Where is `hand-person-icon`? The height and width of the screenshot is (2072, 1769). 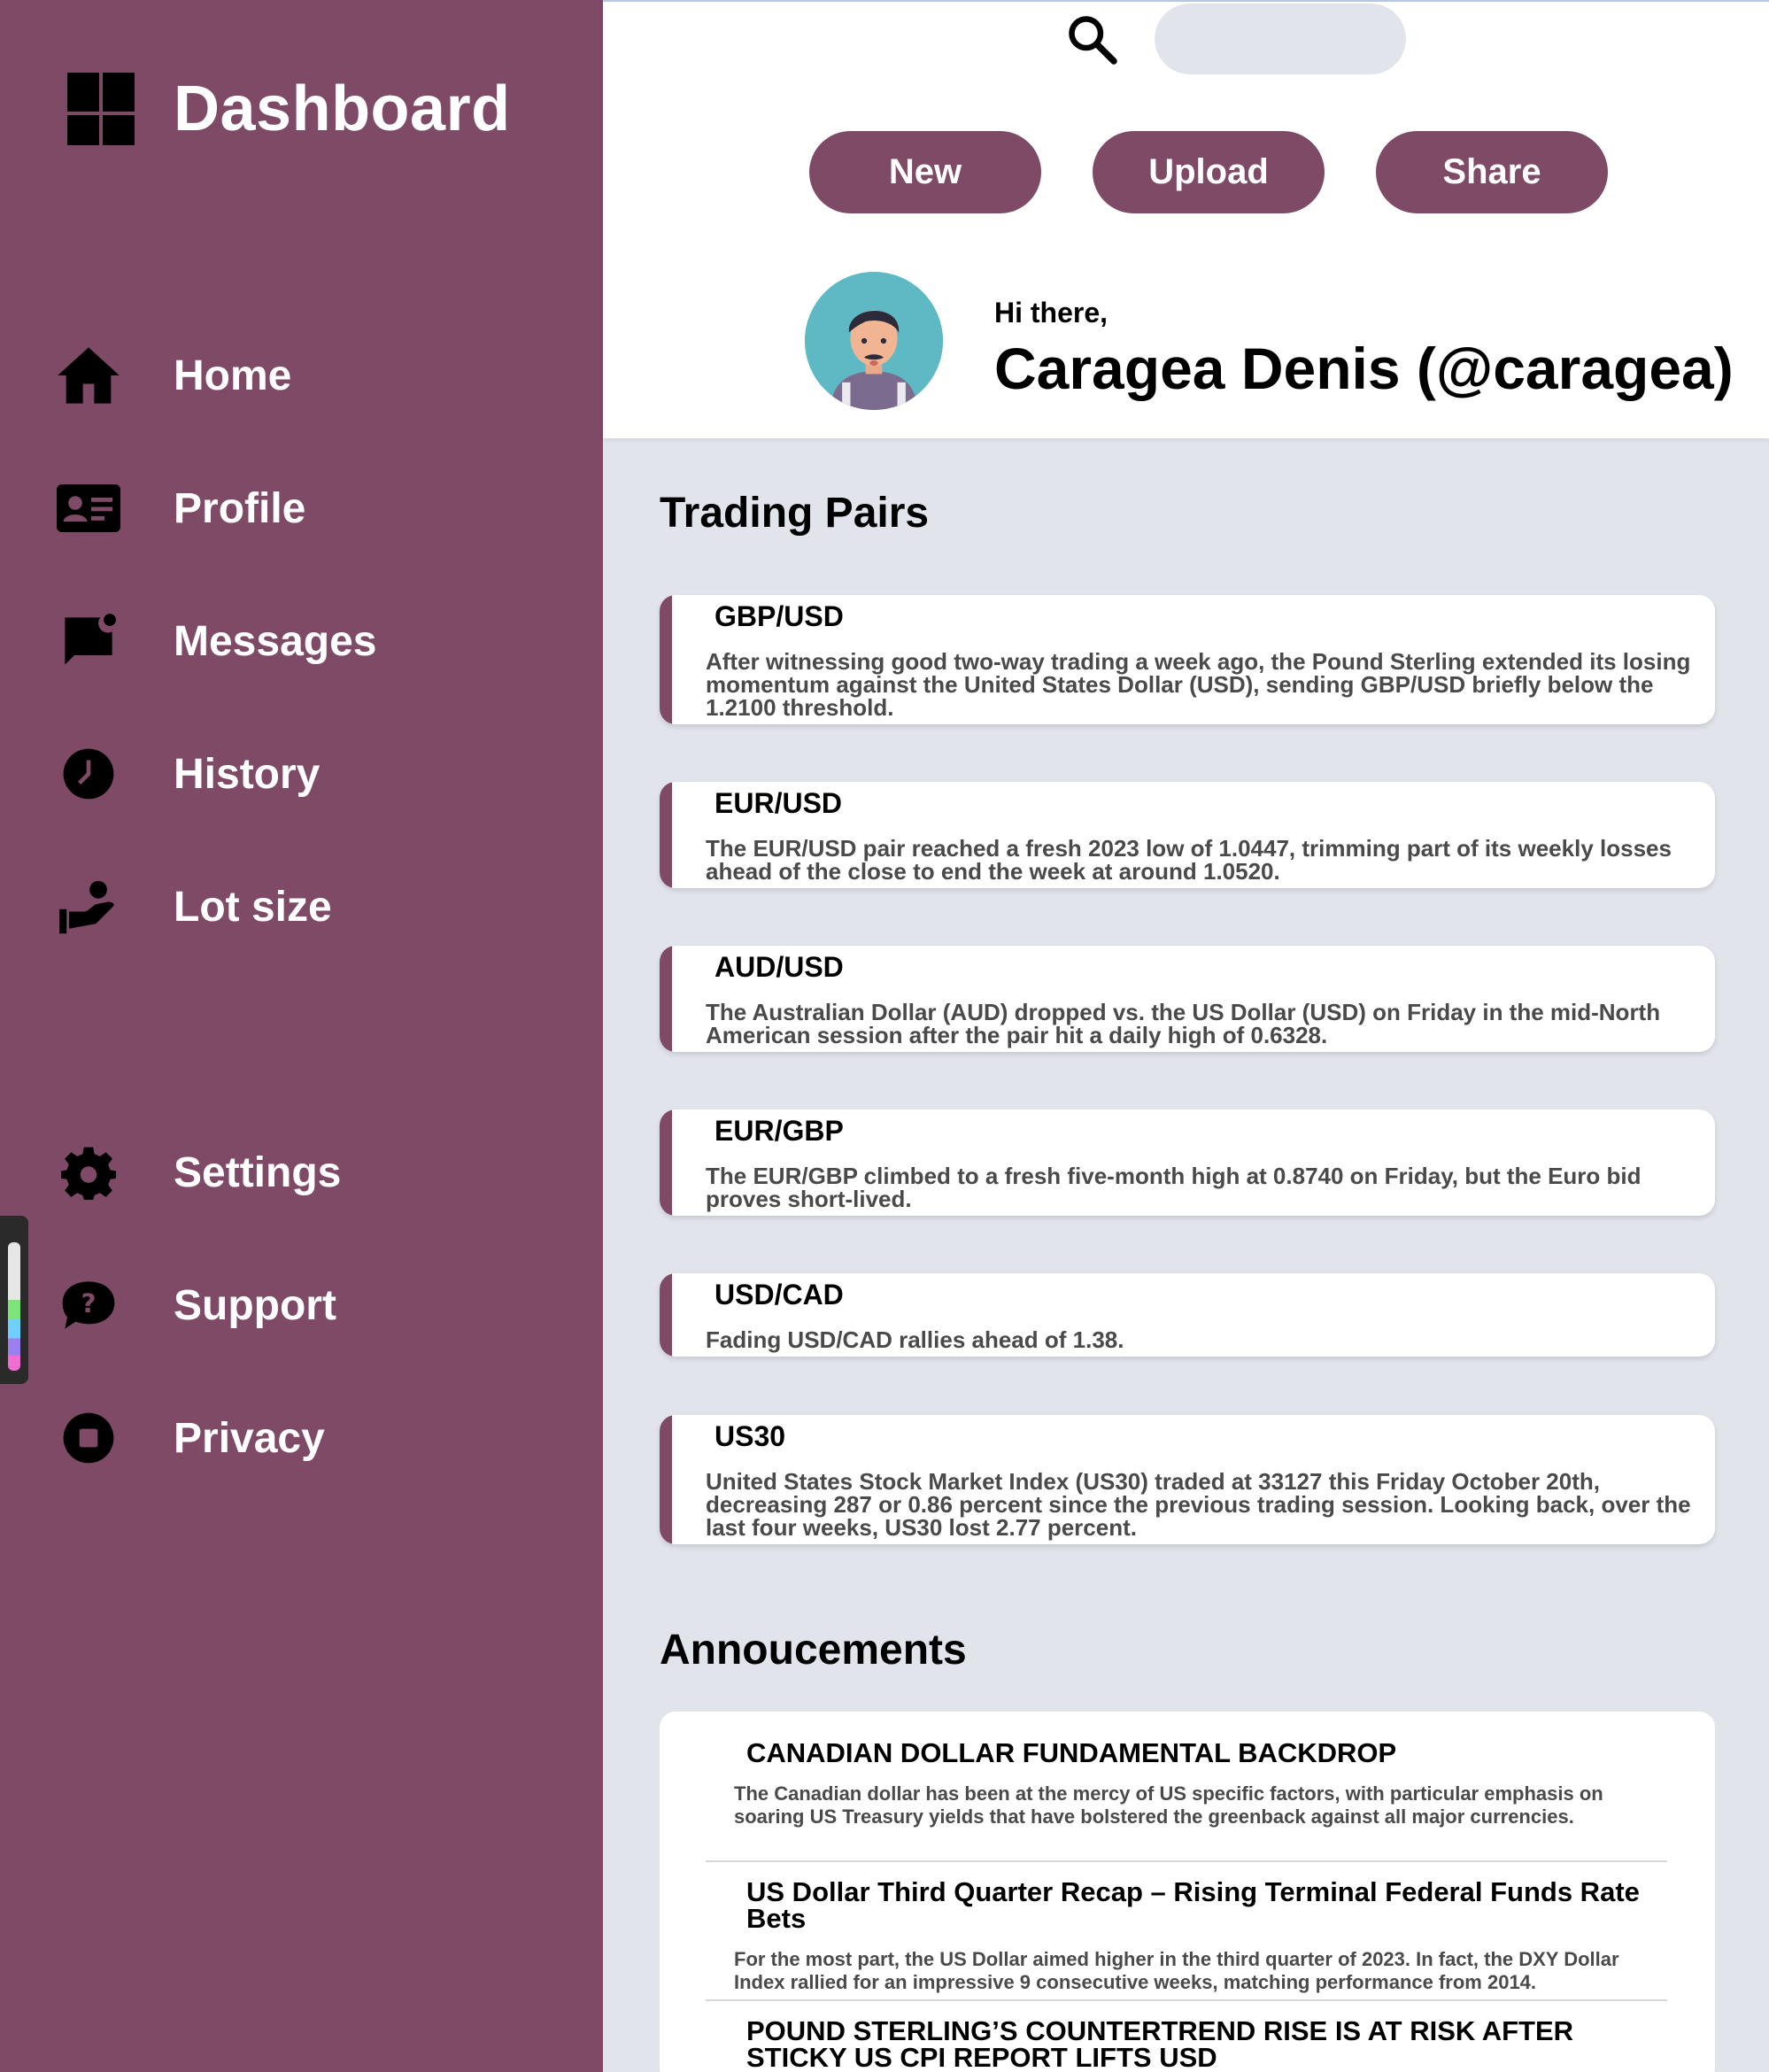 hand-person-icon is located at coordinates (88, 907).